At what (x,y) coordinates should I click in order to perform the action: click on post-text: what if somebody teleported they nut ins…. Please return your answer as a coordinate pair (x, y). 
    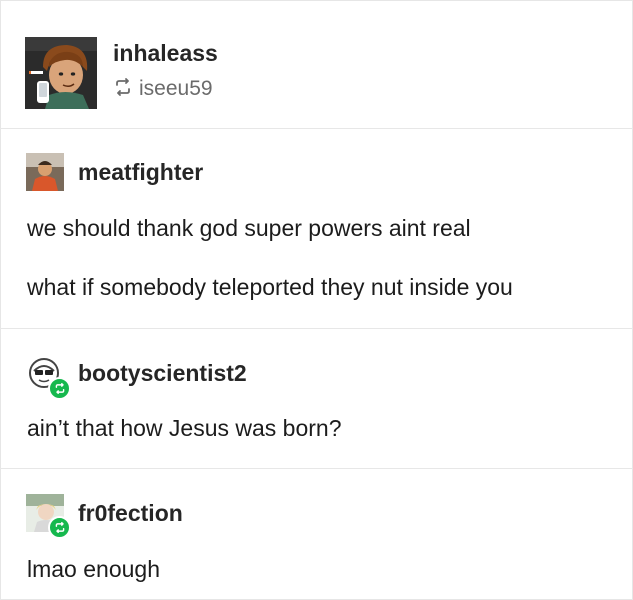
    Looking at the image, I should click on (270, 287).